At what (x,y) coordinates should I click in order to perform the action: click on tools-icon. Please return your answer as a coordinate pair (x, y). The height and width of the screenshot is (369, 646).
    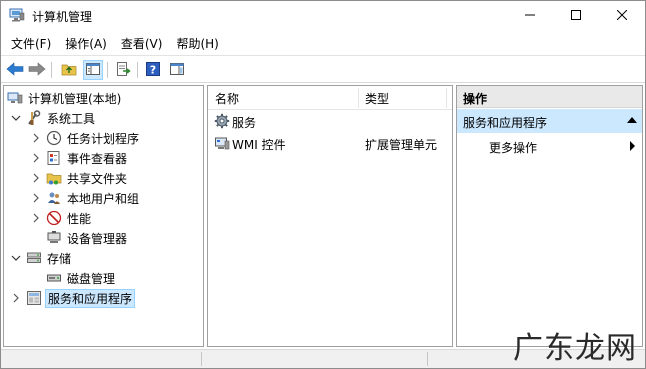
    Looking at the image, I should click on (34, 118).